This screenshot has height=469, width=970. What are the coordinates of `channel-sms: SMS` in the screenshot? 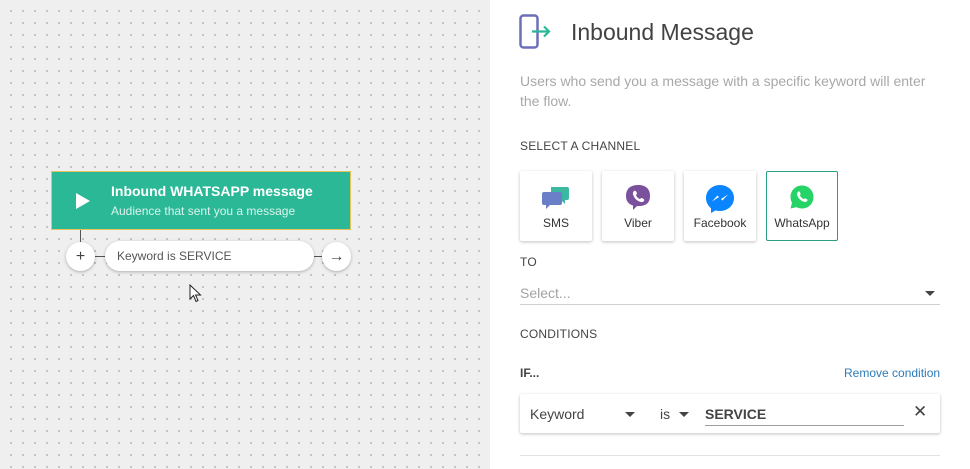 It's located at (556, 206).